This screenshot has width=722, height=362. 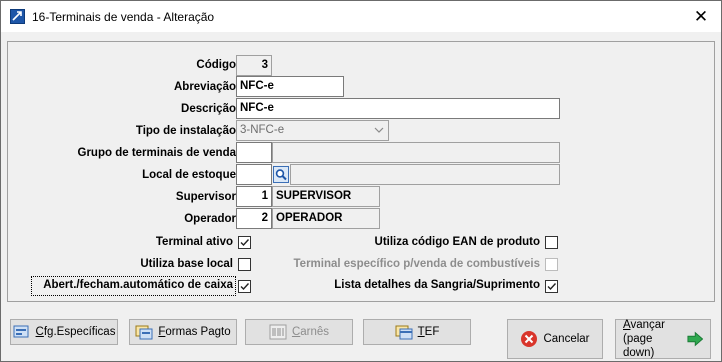 I want to click on tipo-instalacao-select: 3-NFC-e, so click(x=312, y=130).